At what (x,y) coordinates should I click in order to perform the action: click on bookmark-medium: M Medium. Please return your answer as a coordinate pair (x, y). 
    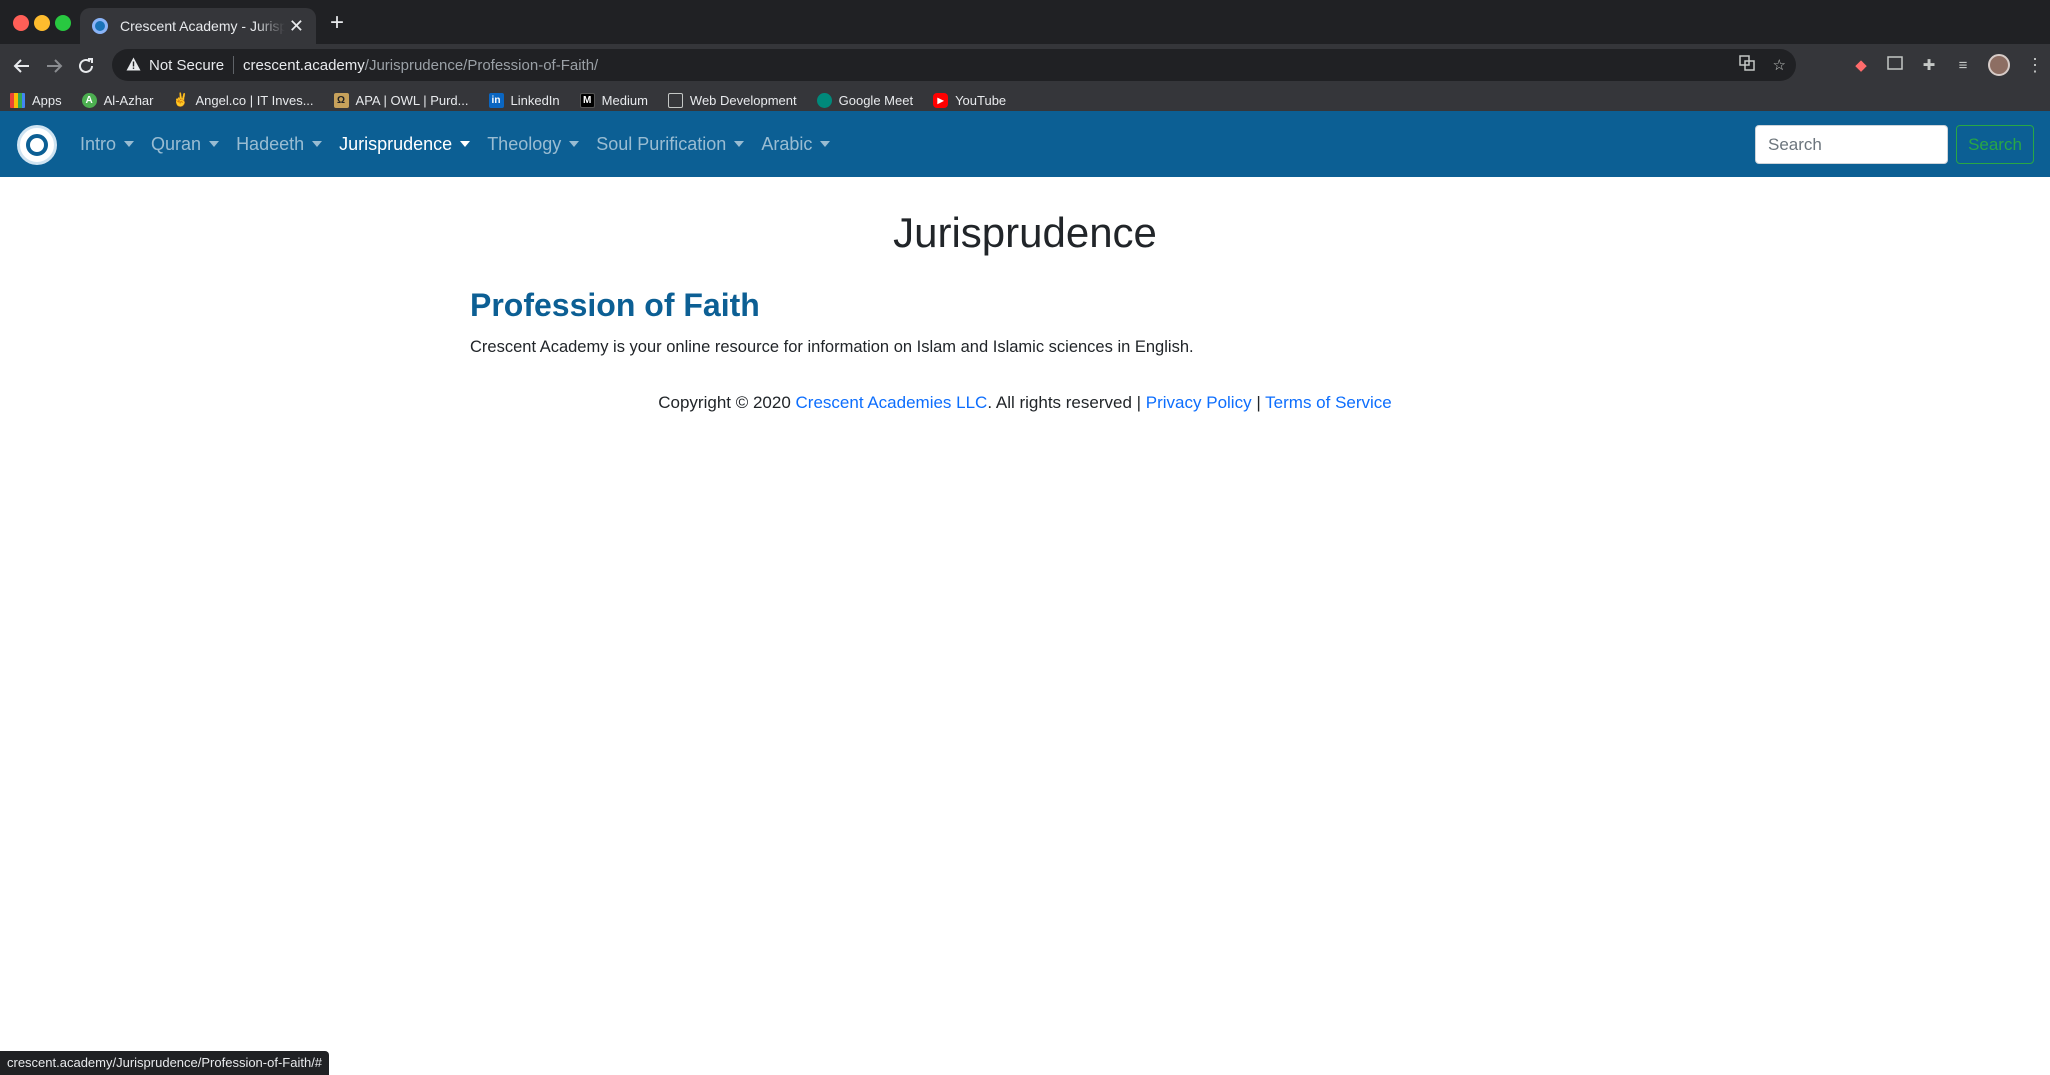
    Looking at the image, I should click on (613, 100).